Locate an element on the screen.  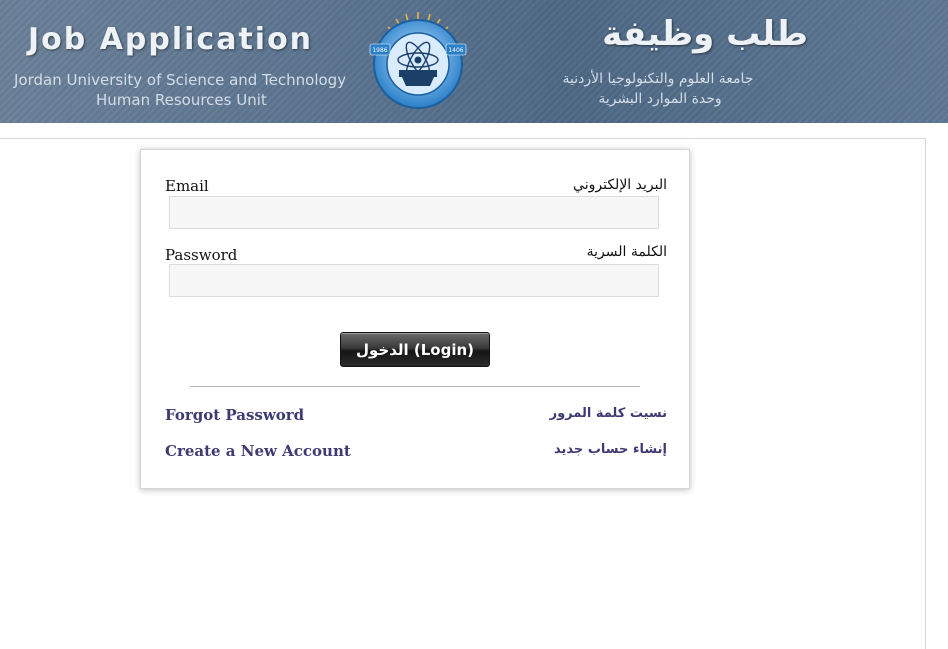
logo-year-right: 1406 is located at coordinates (455, 50).